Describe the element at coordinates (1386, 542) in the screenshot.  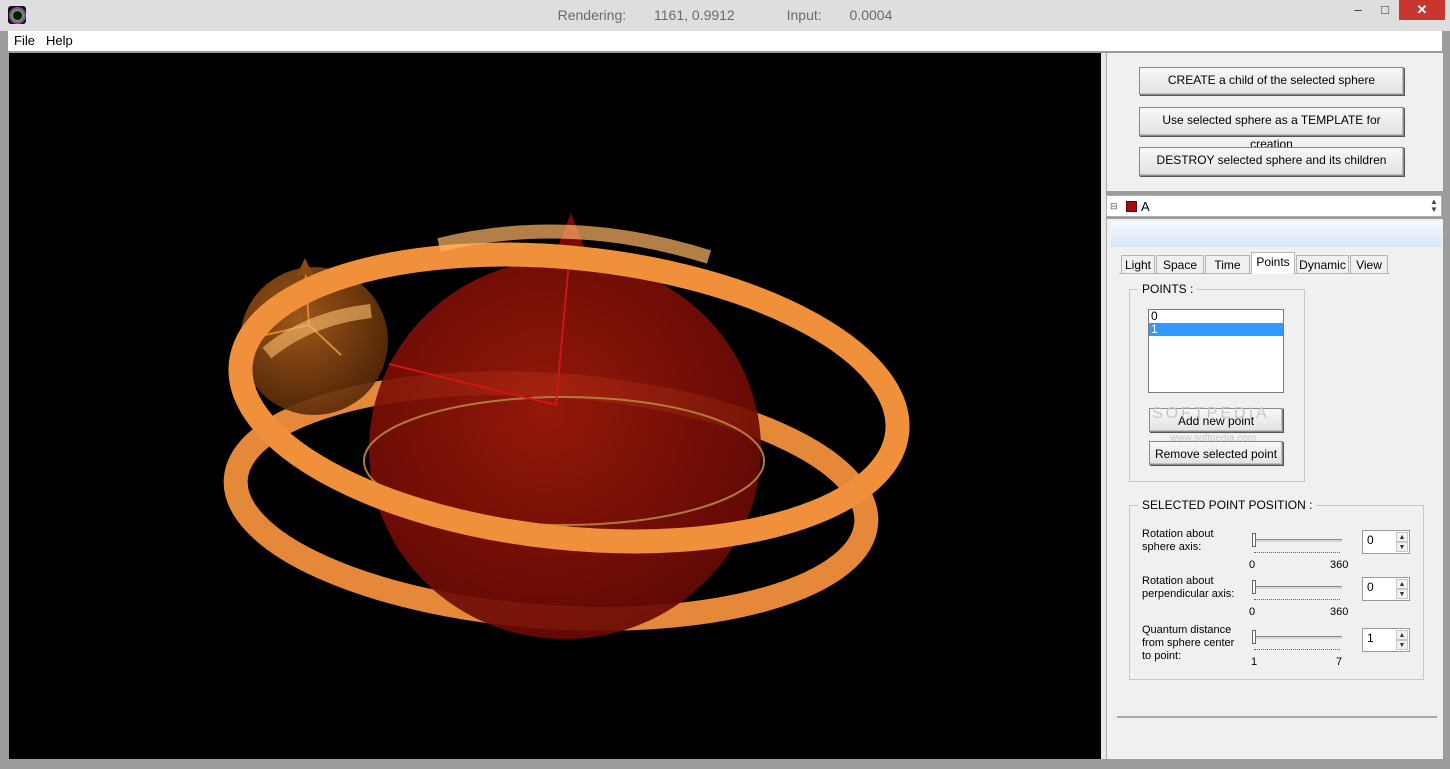
I see `rotation-axis-stepper: 0 ▲ ▼` at that location.